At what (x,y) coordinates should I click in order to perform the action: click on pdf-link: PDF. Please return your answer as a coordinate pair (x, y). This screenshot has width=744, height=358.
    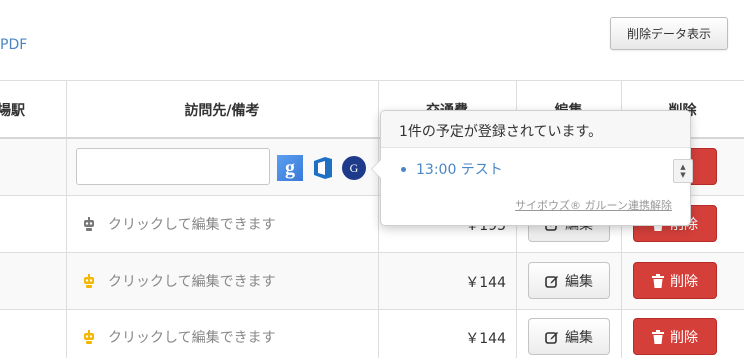
    Looking at the image, I should click on (13, 45).